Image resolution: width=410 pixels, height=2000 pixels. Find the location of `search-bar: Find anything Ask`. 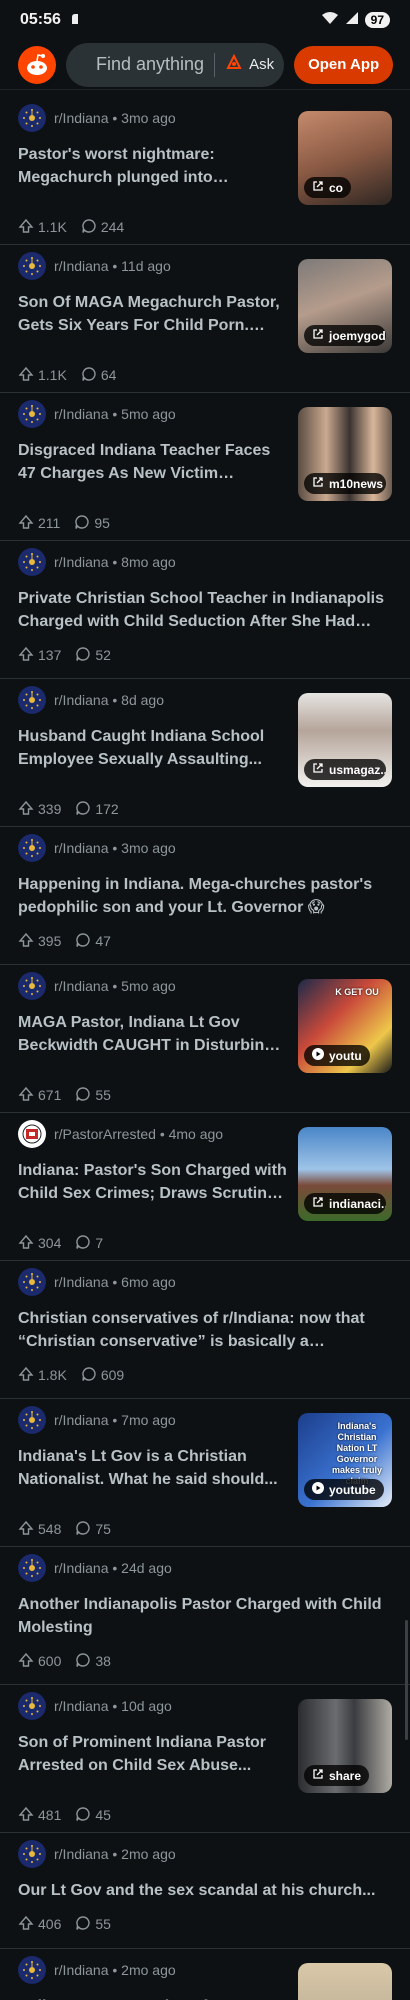

search-bar: Find anything Ask is located at coordinates (175, 64).